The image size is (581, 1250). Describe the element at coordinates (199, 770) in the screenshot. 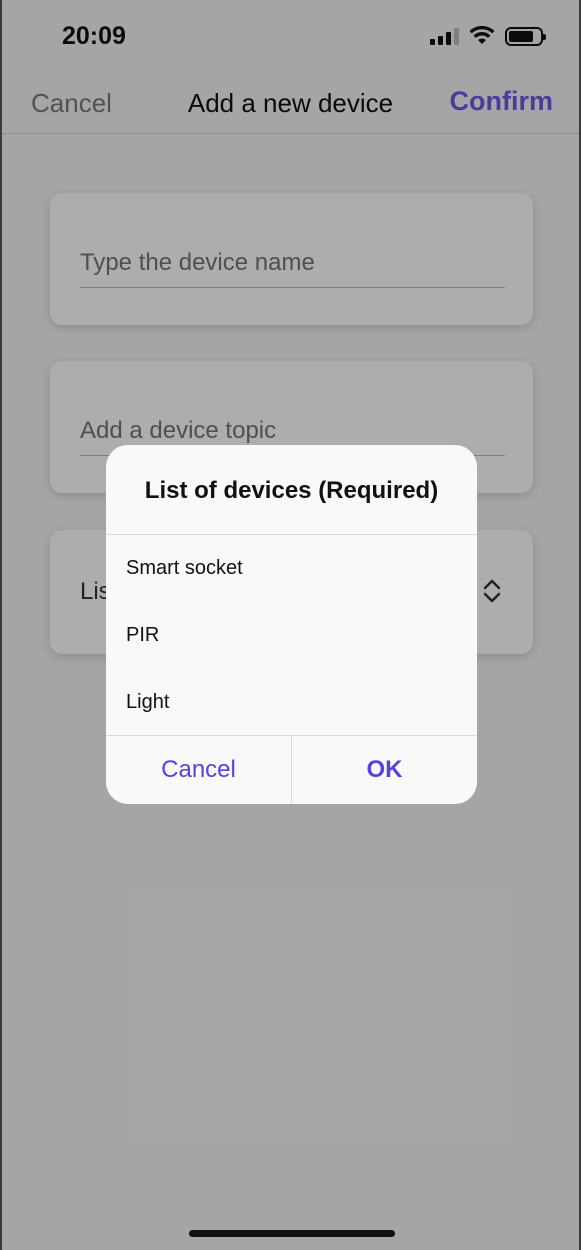

I see `dialog-cancel-button: Cancel` at that location.